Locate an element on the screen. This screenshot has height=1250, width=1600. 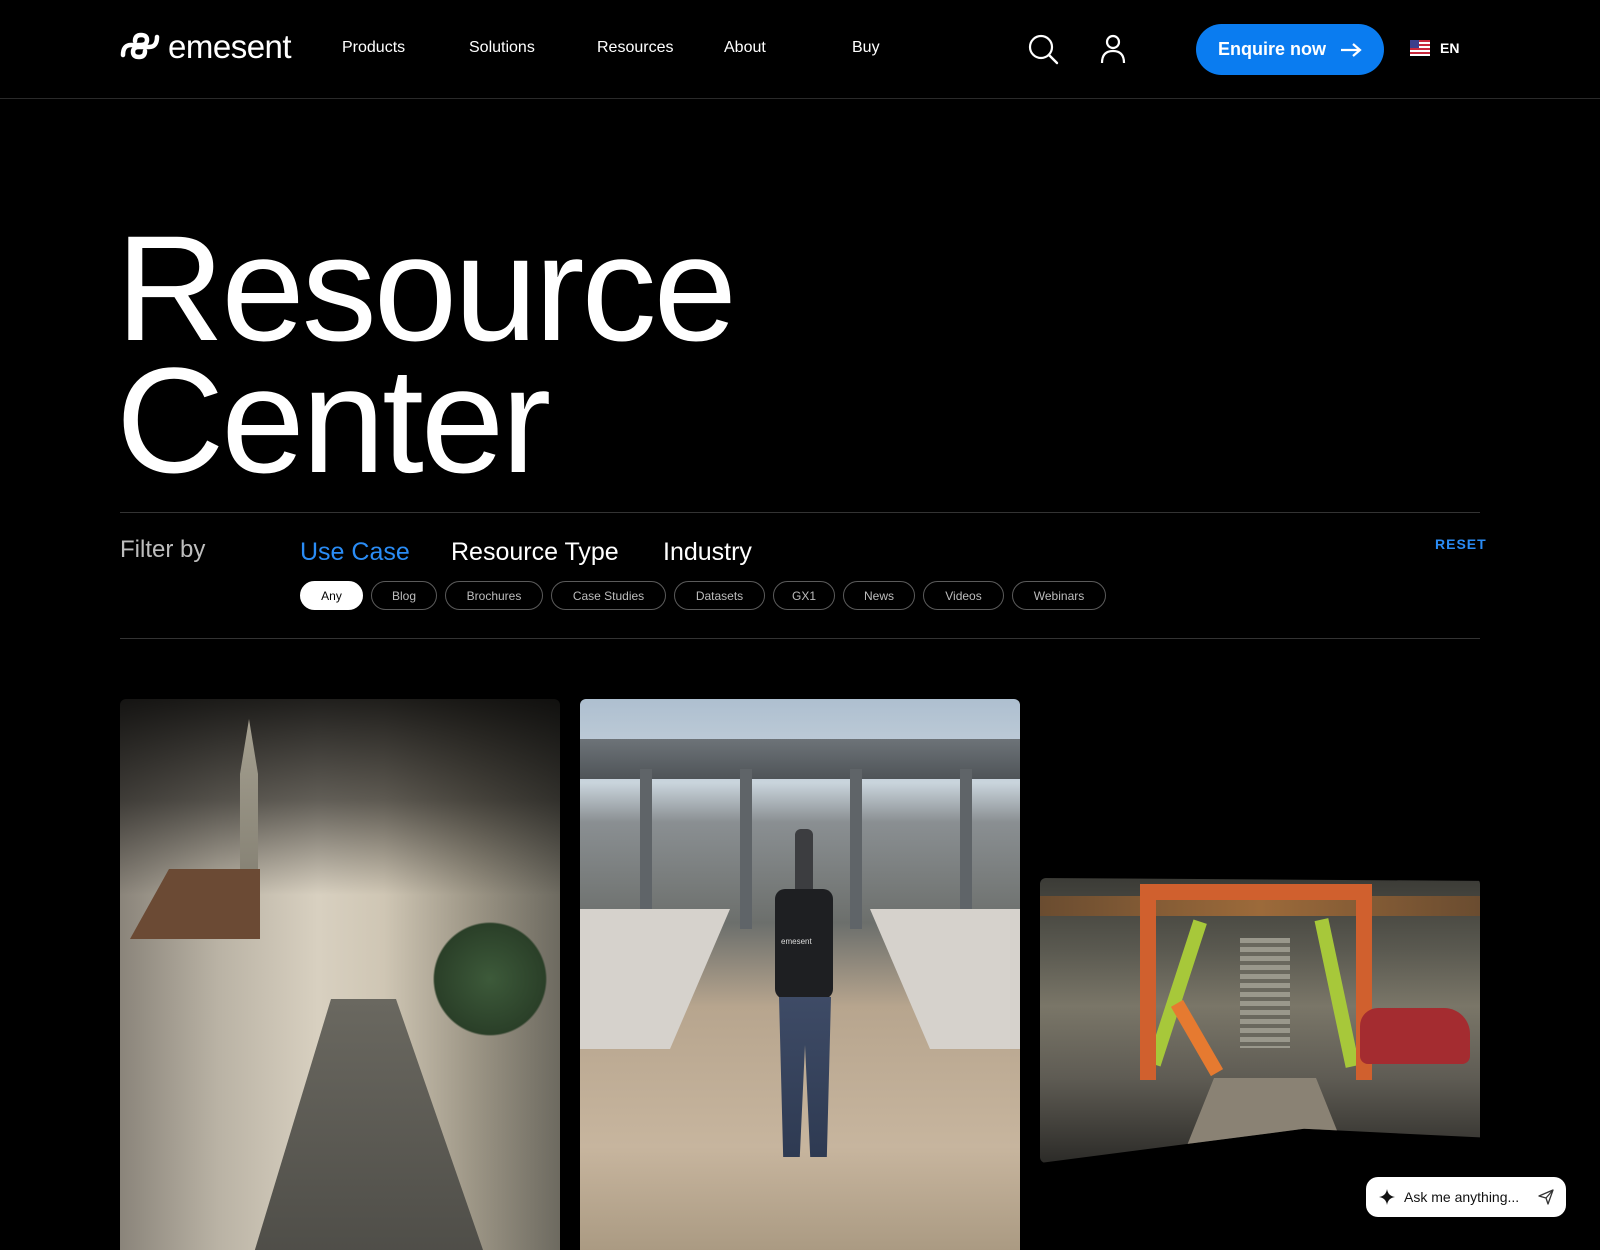
account-button is located at coordinates (1113, 49).